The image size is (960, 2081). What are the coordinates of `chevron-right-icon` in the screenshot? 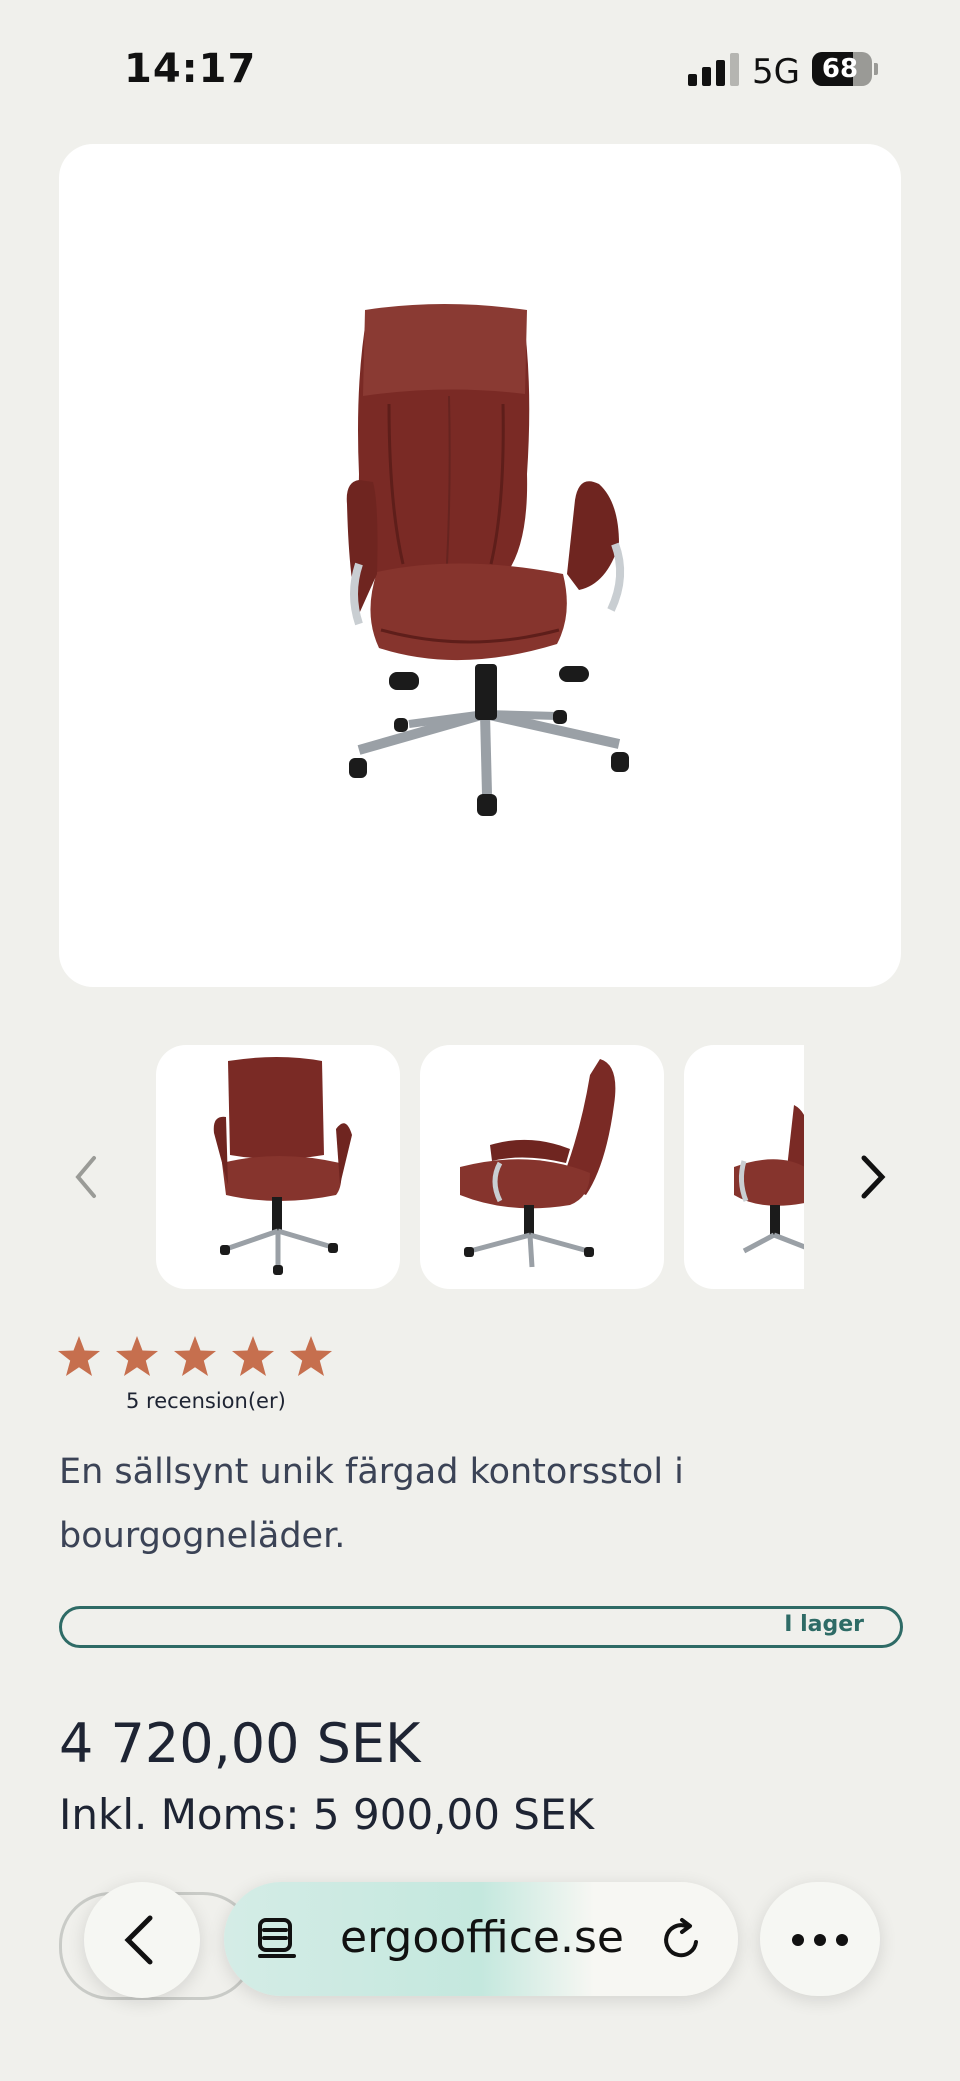 It's located at (873, 1177).